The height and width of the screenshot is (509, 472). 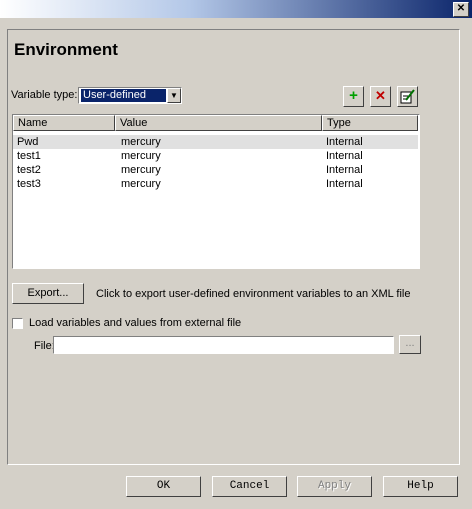 What do you see at coordinates (44, 346) in the screenshot?
I see `file-label: File:` at bounding box center [44, 346].